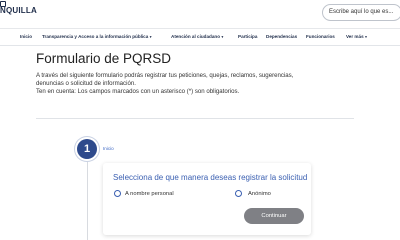  Describe the element at coordinates (117, 193) in the screenshot. I see `radio-personal` at that location.